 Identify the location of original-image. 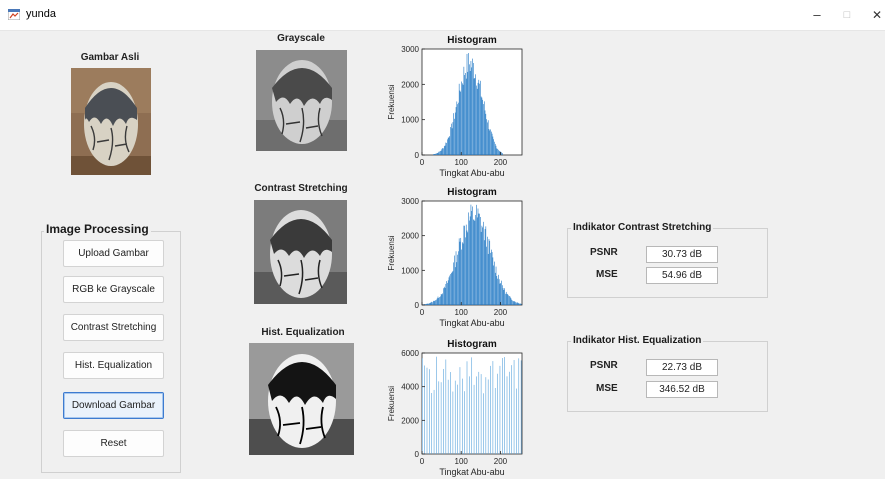
(111, 121).